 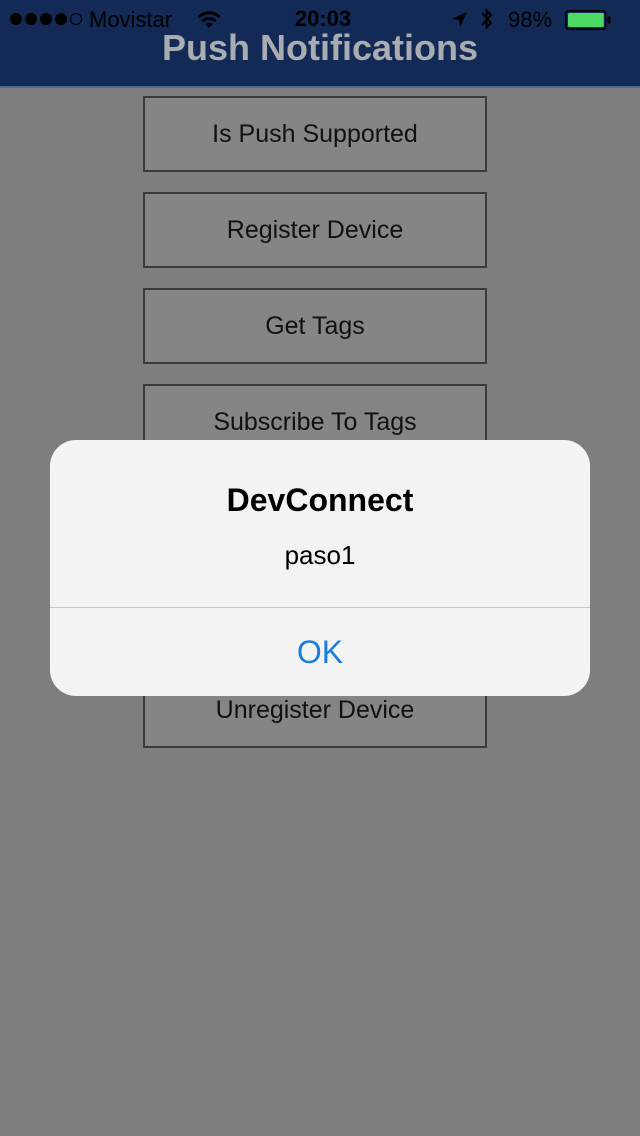 I want to click on get-tags-button: Get Tags, so click(x=315, y=326).